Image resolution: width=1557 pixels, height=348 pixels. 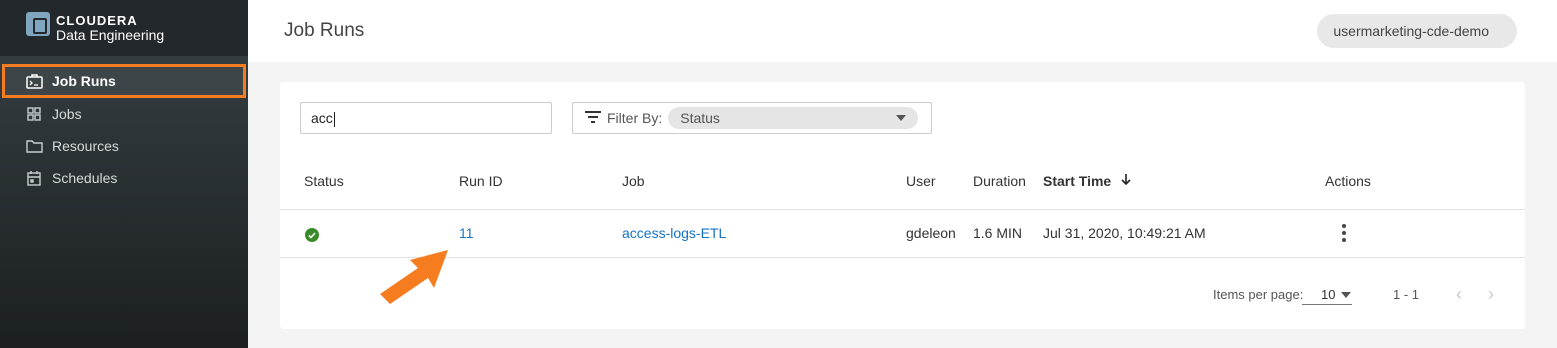 I want to click on filter-label: Filter By:, so click(x=635, y=118).